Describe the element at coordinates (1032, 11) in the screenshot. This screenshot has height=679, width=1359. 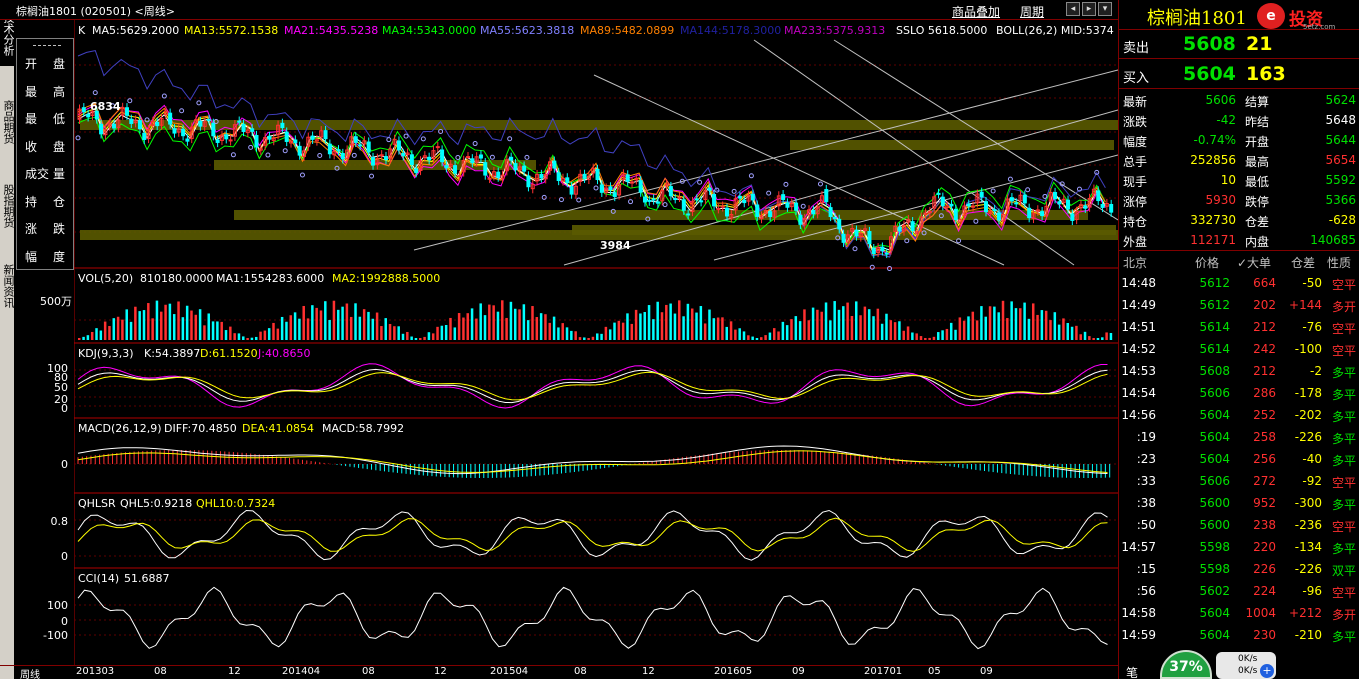
I see `period-link: 周期` at that location.